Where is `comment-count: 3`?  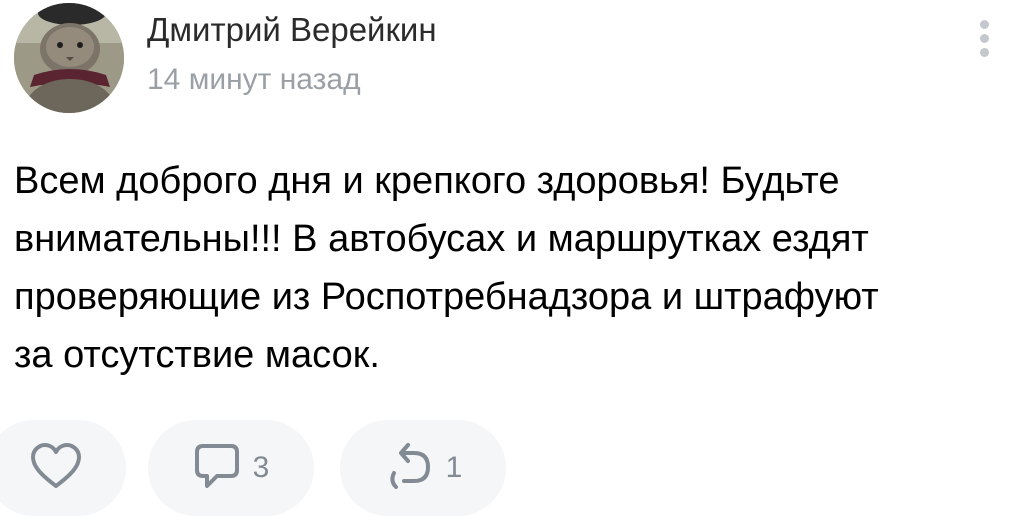
comment-count: 3 is located at coordinates (261, 467).